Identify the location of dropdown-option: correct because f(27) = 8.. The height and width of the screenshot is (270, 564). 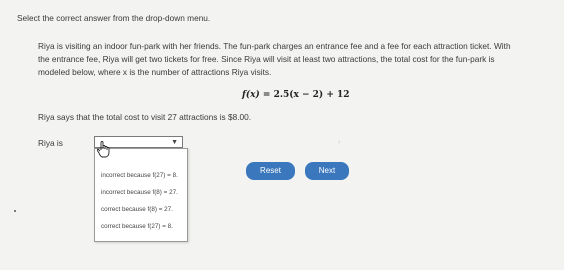
(137, 226).